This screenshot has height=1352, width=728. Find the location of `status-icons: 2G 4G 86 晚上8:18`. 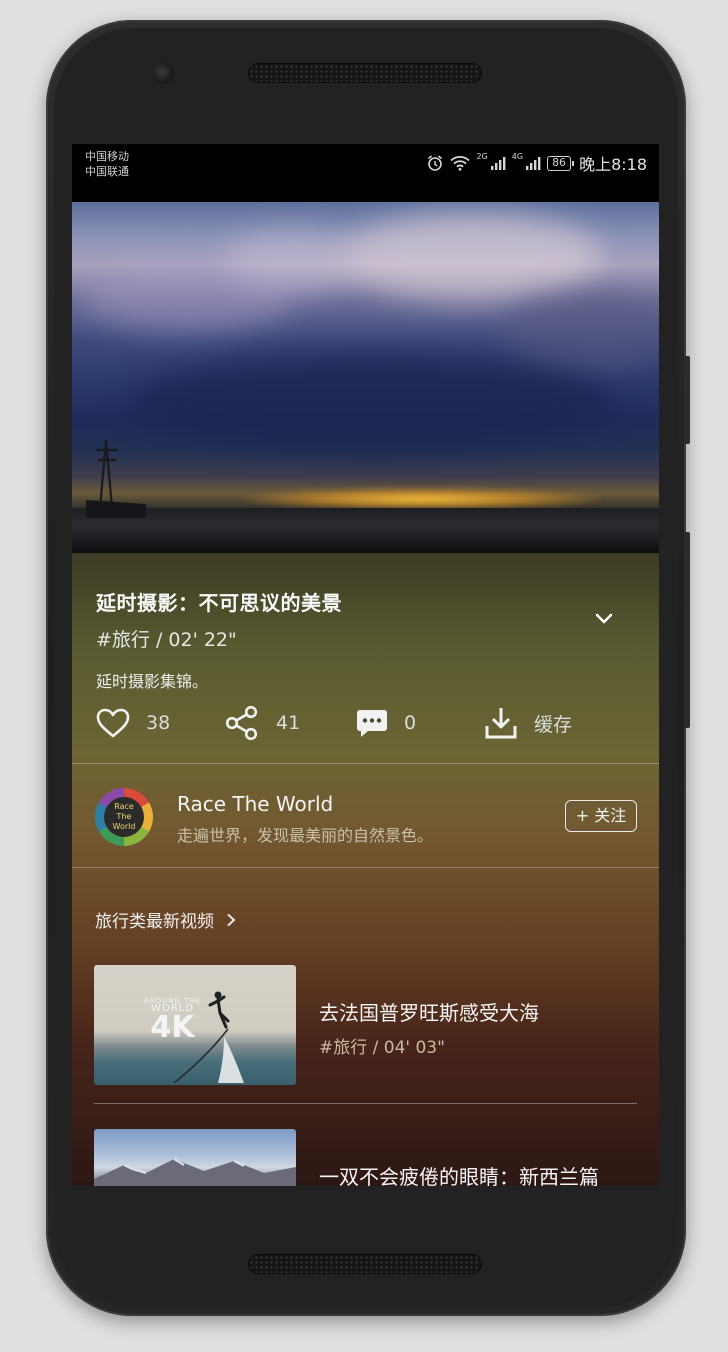

status-icons: 2G 4G 86 晚上8:18 is located at coordinates (536, 163).